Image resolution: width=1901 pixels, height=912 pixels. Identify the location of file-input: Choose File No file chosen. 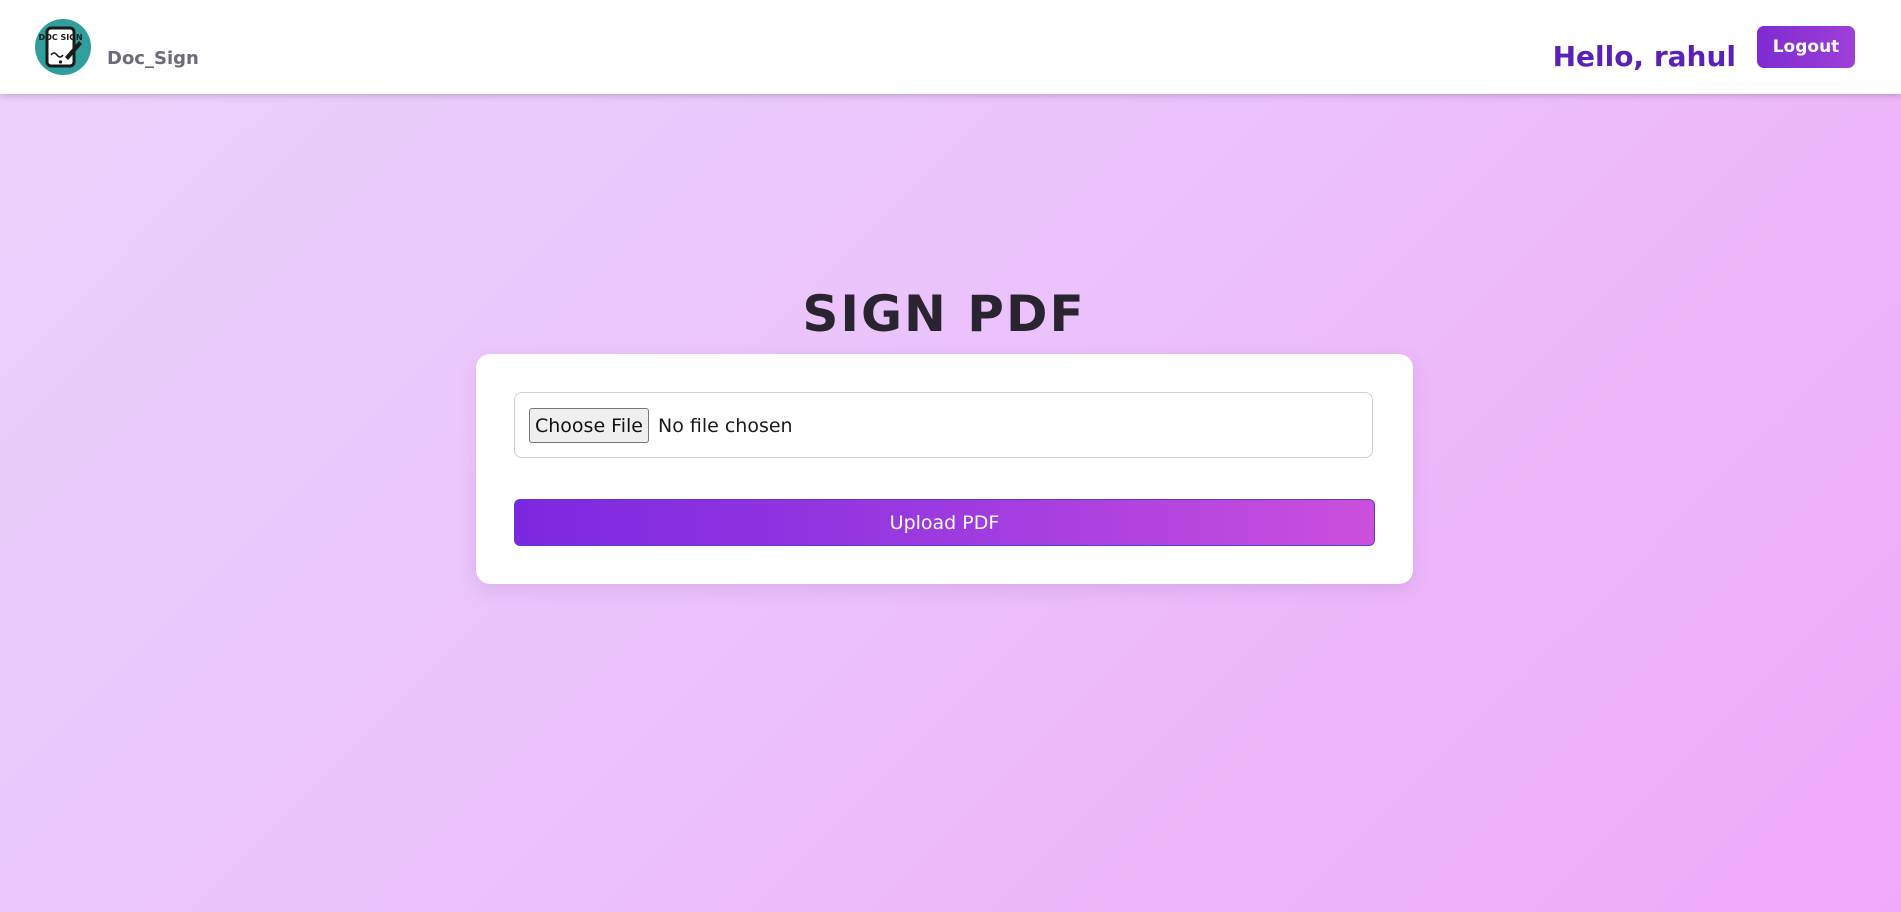
(943, 425).